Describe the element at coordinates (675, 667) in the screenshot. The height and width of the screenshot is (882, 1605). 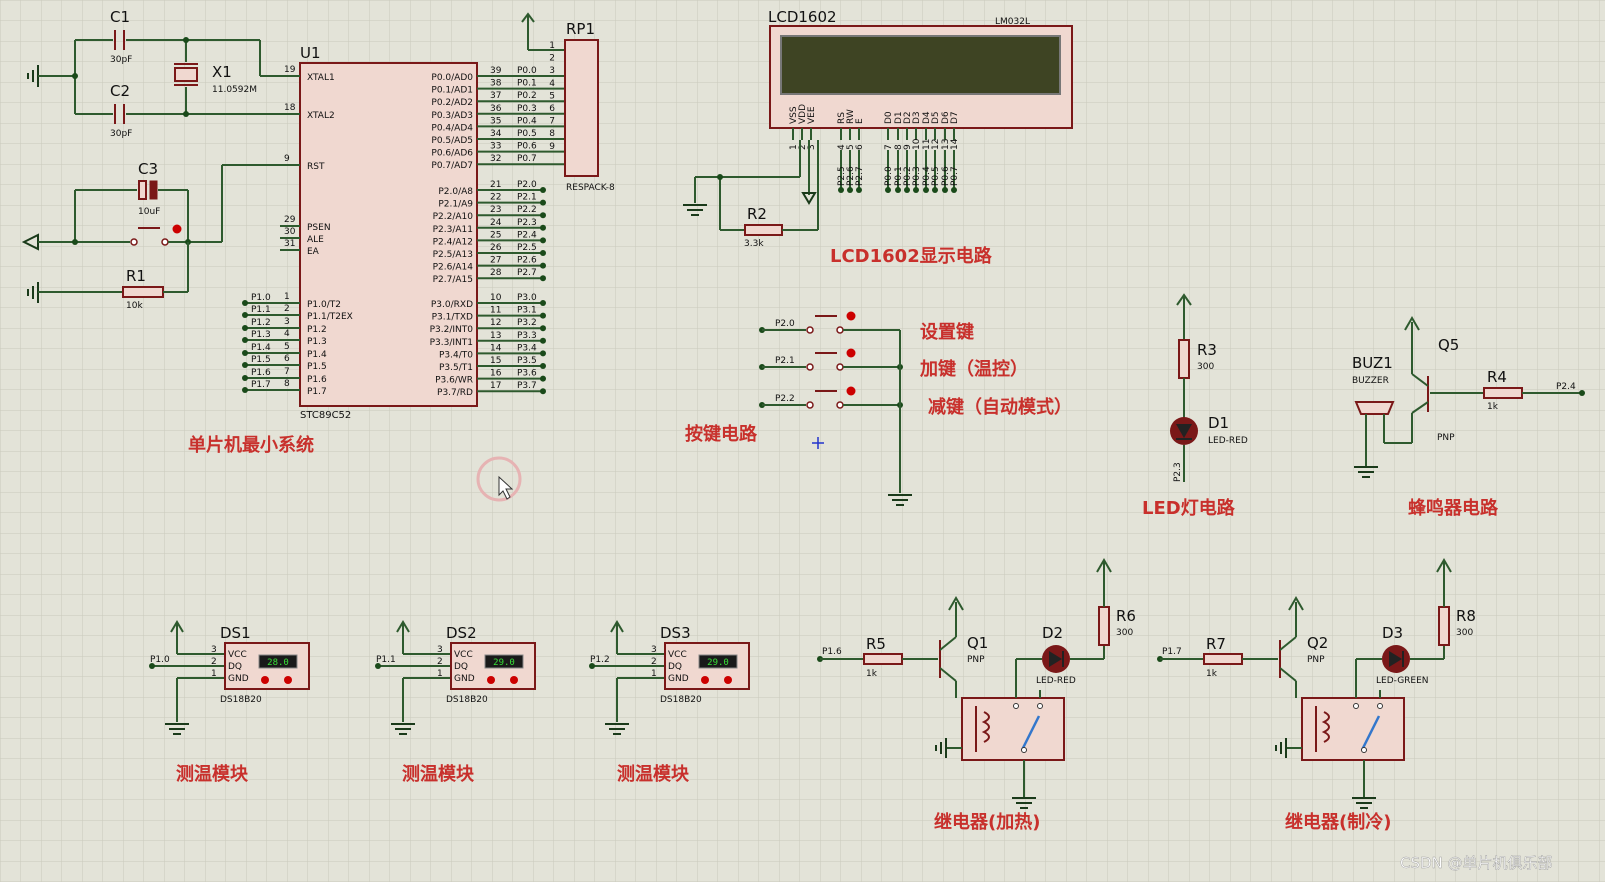
I see `sensor-pin-name: DQ` at that location.